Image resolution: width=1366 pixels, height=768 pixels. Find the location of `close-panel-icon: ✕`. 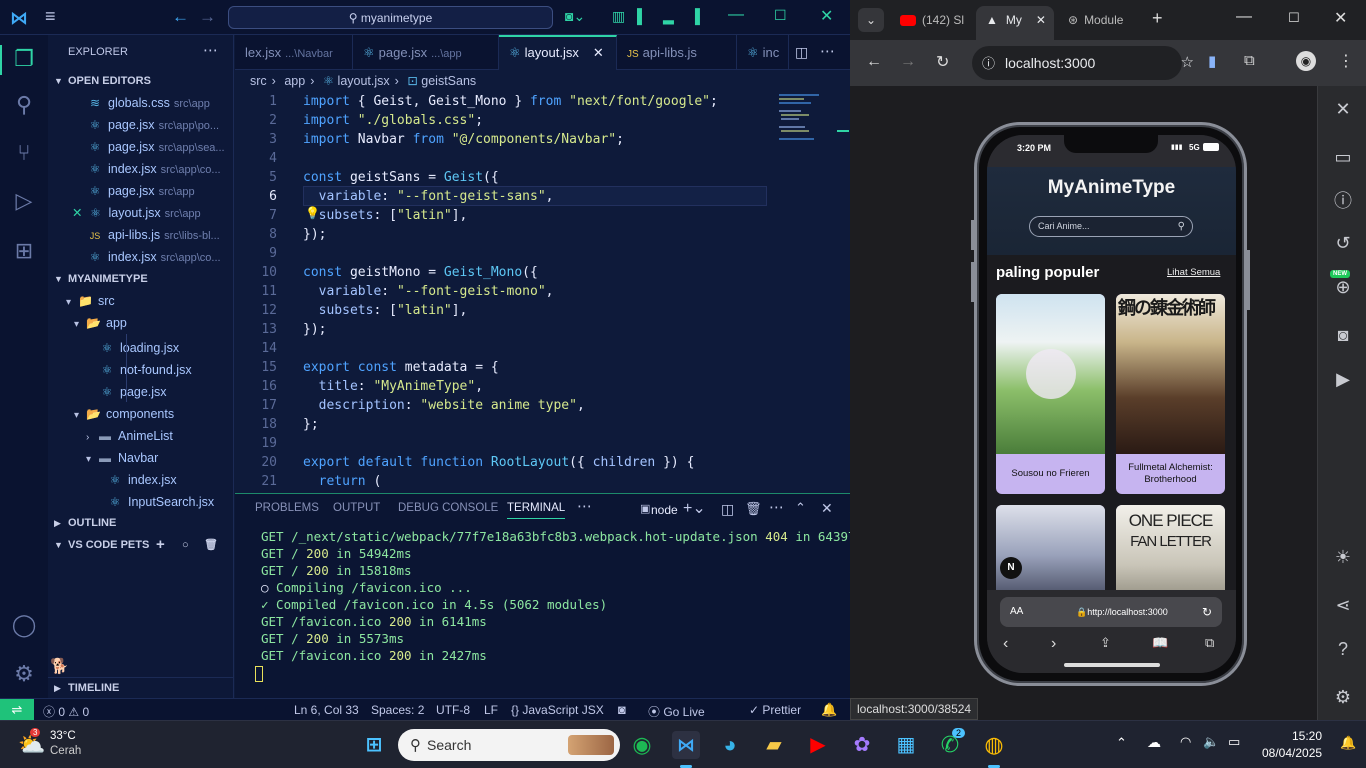

close-panel-icon: ✕ is located at coordinates (827, 508).